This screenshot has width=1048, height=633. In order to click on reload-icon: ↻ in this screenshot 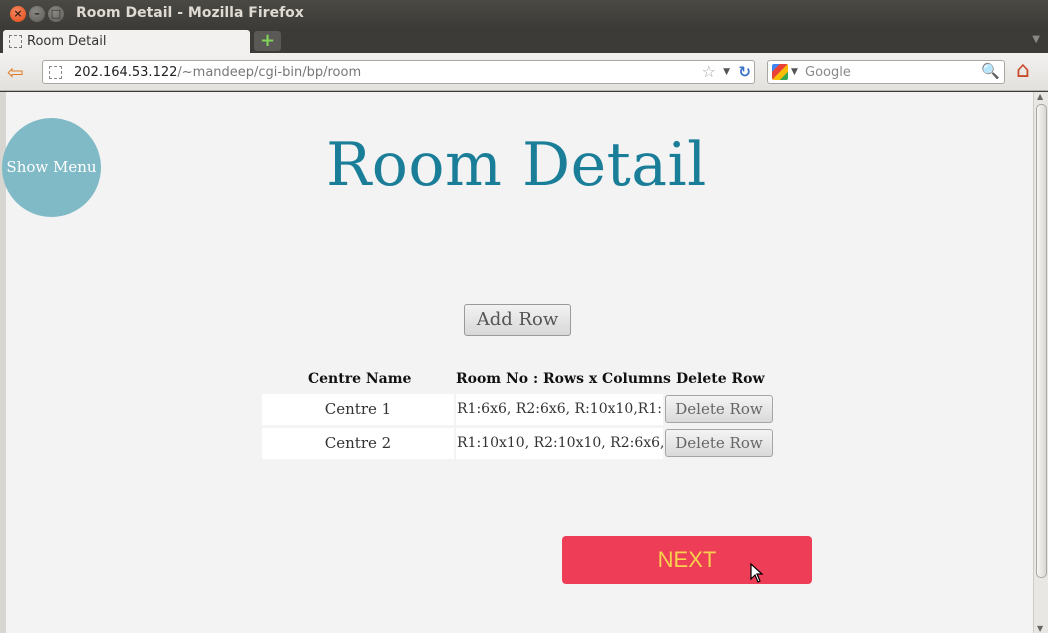, I will do `click(744, 72)`.